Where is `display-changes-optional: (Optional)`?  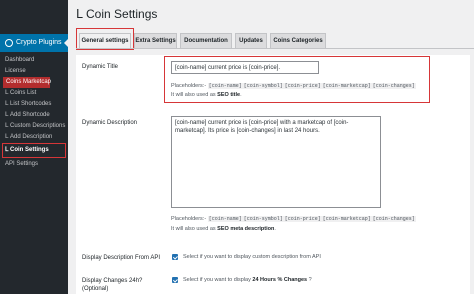
display-changes-optional: (Optional) is located at coordinates (95, 289).